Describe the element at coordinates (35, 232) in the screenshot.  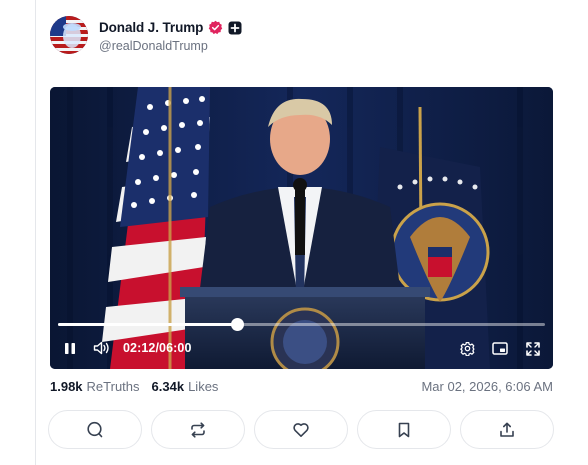
I see `feed-column-border` at that location.